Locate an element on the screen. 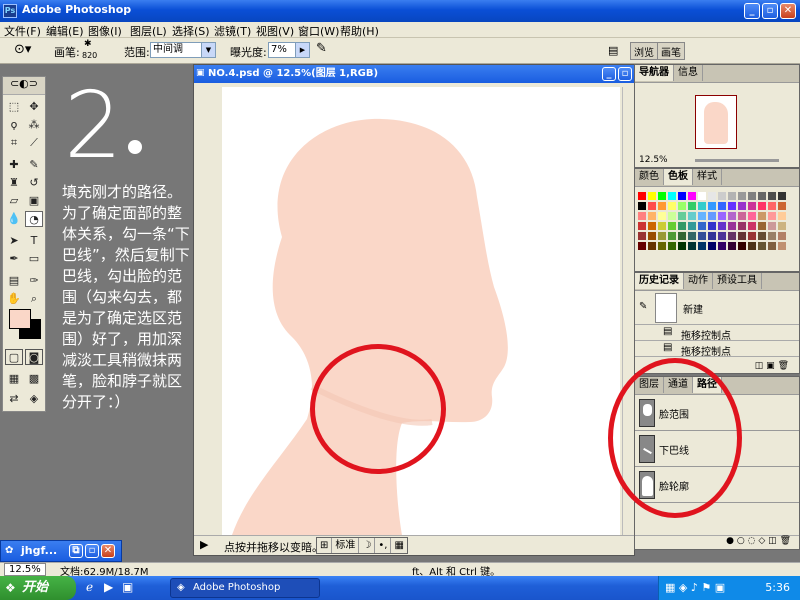 The width and height of the screenshot is (800, 600). marquee-tool-icon: ⬚ is located at coordinates (14, 107).